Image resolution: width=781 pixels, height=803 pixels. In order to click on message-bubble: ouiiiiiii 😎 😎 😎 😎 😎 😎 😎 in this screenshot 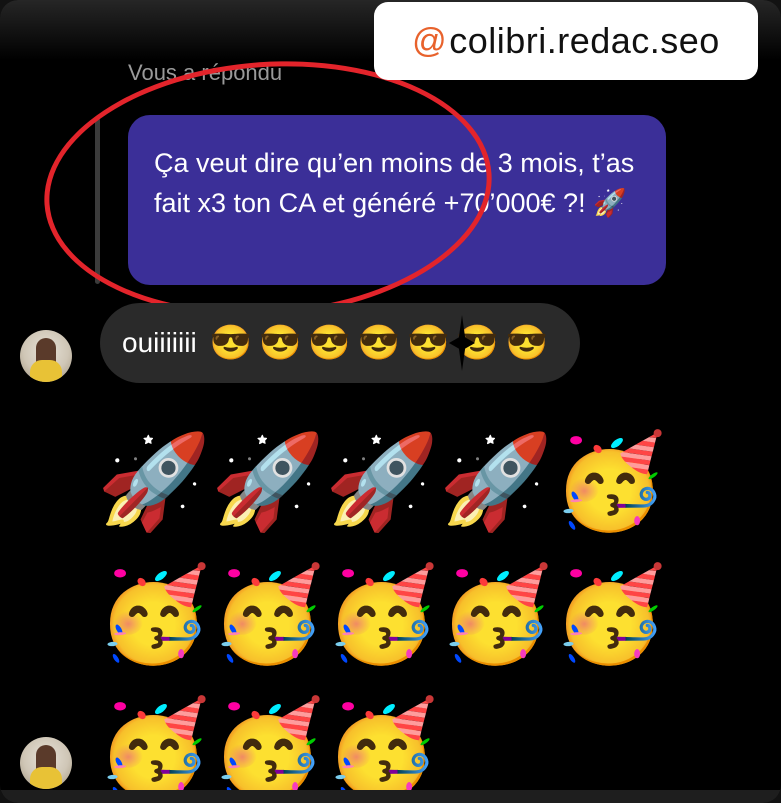, I will do `click(340, 343)`.